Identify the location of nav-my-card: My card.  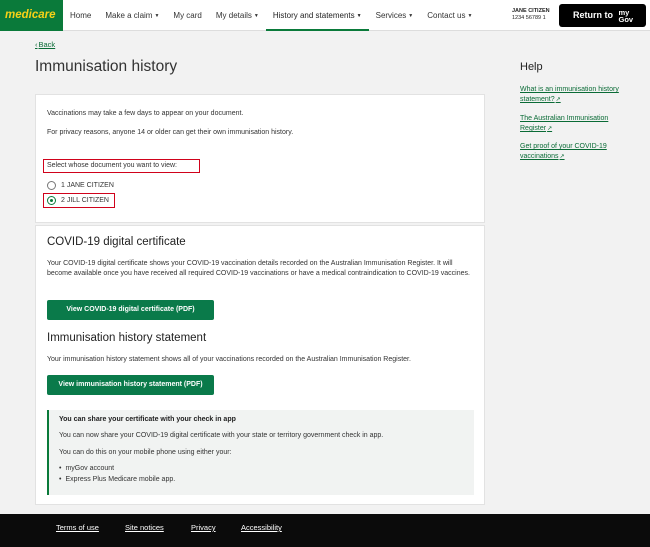
(187, 15).